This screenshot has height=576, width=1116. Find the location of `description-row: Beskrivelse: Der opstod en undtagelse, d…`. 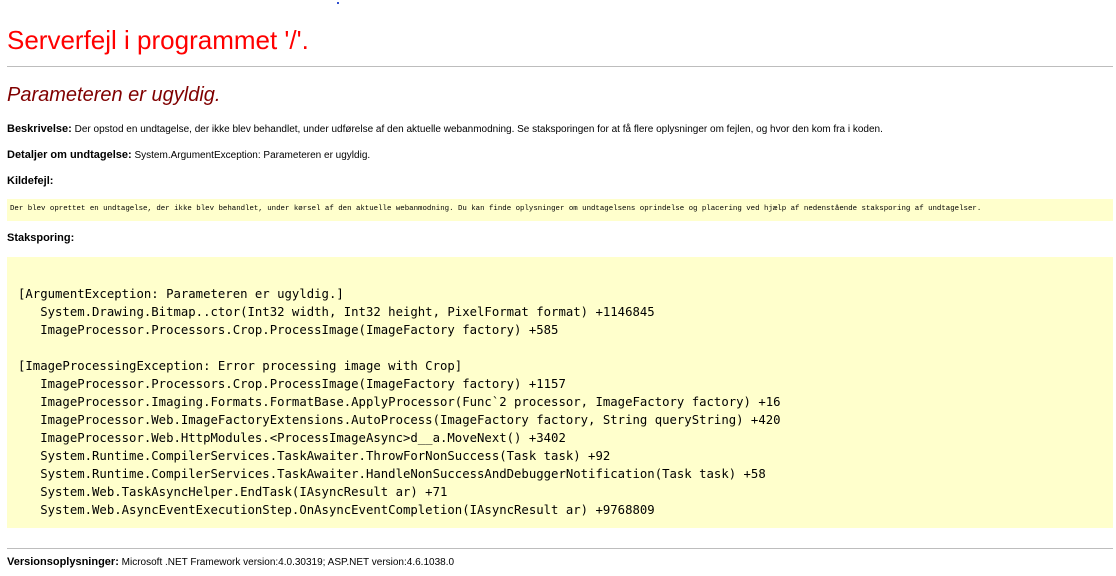

description-row: Beskrivelse: Der opstod en undtagelse, d… is located at coordinates (445, 129).